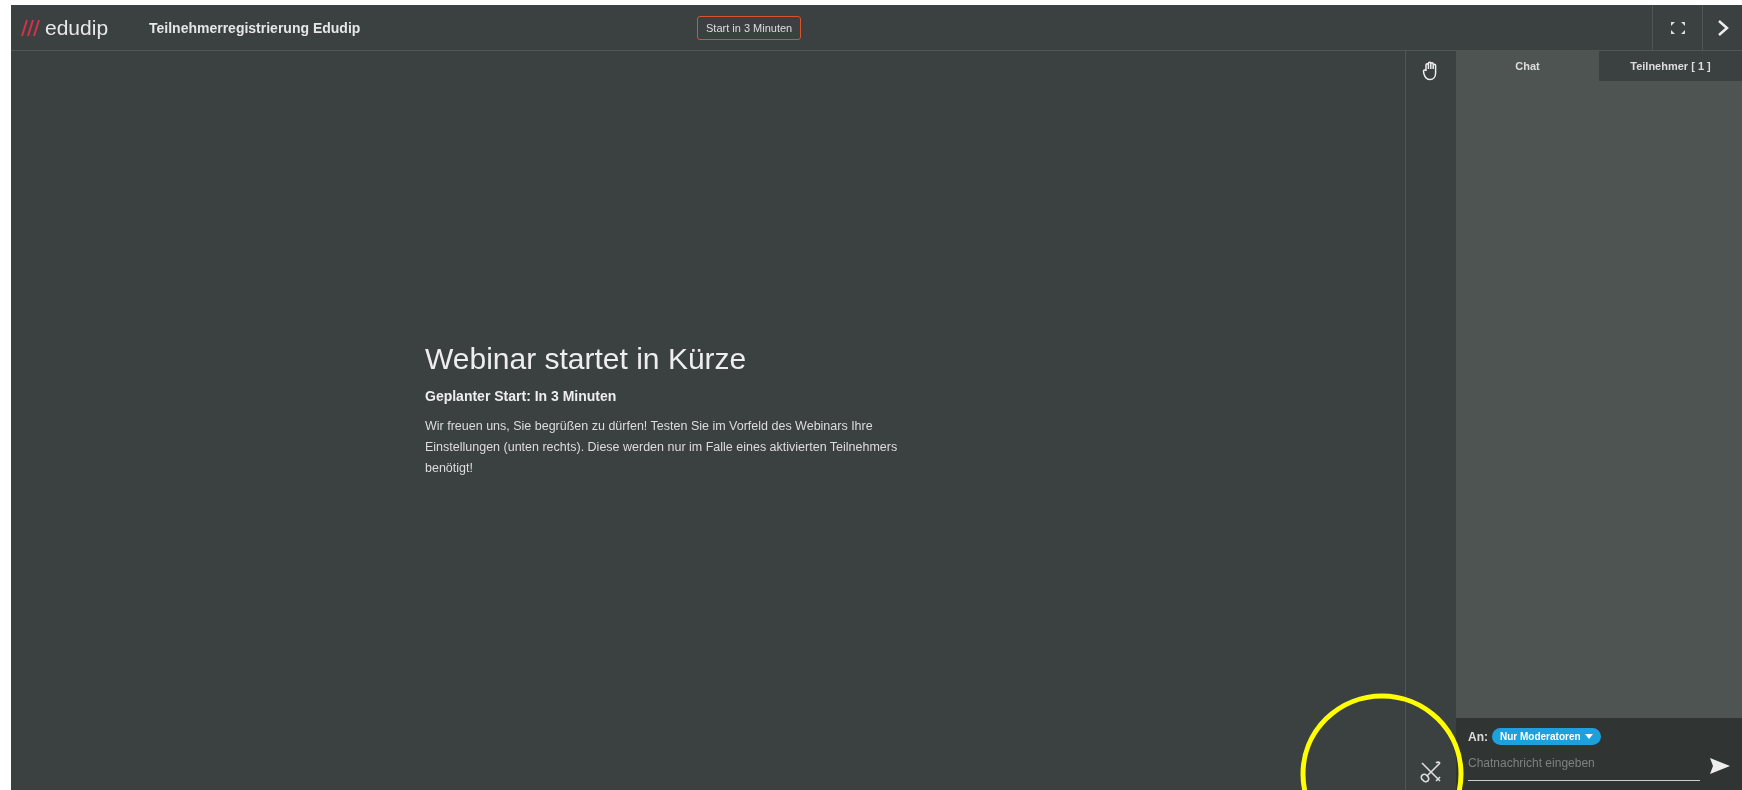 This screenshot has width=1742, height=790. What do you see at coordinates (77, 27) in the screenshot?
I see `logo-wordmark: edudip` at bounding box center [77, 27].